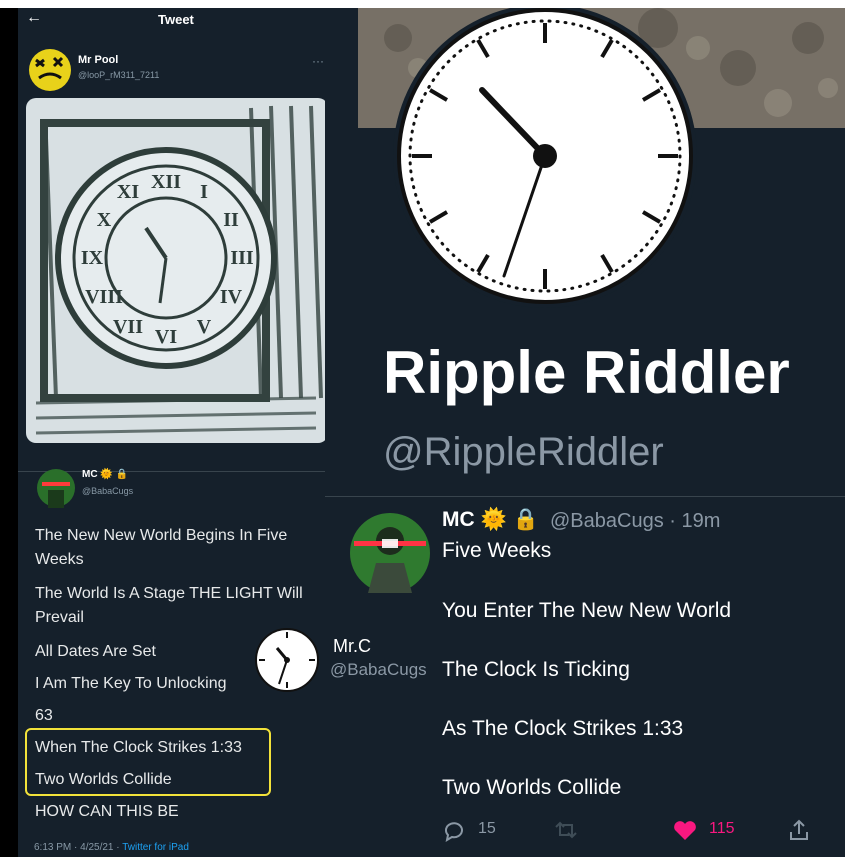  Describe the element at coordinates (242, 258) in the screenshot. I see `svg-text: III` at that location.